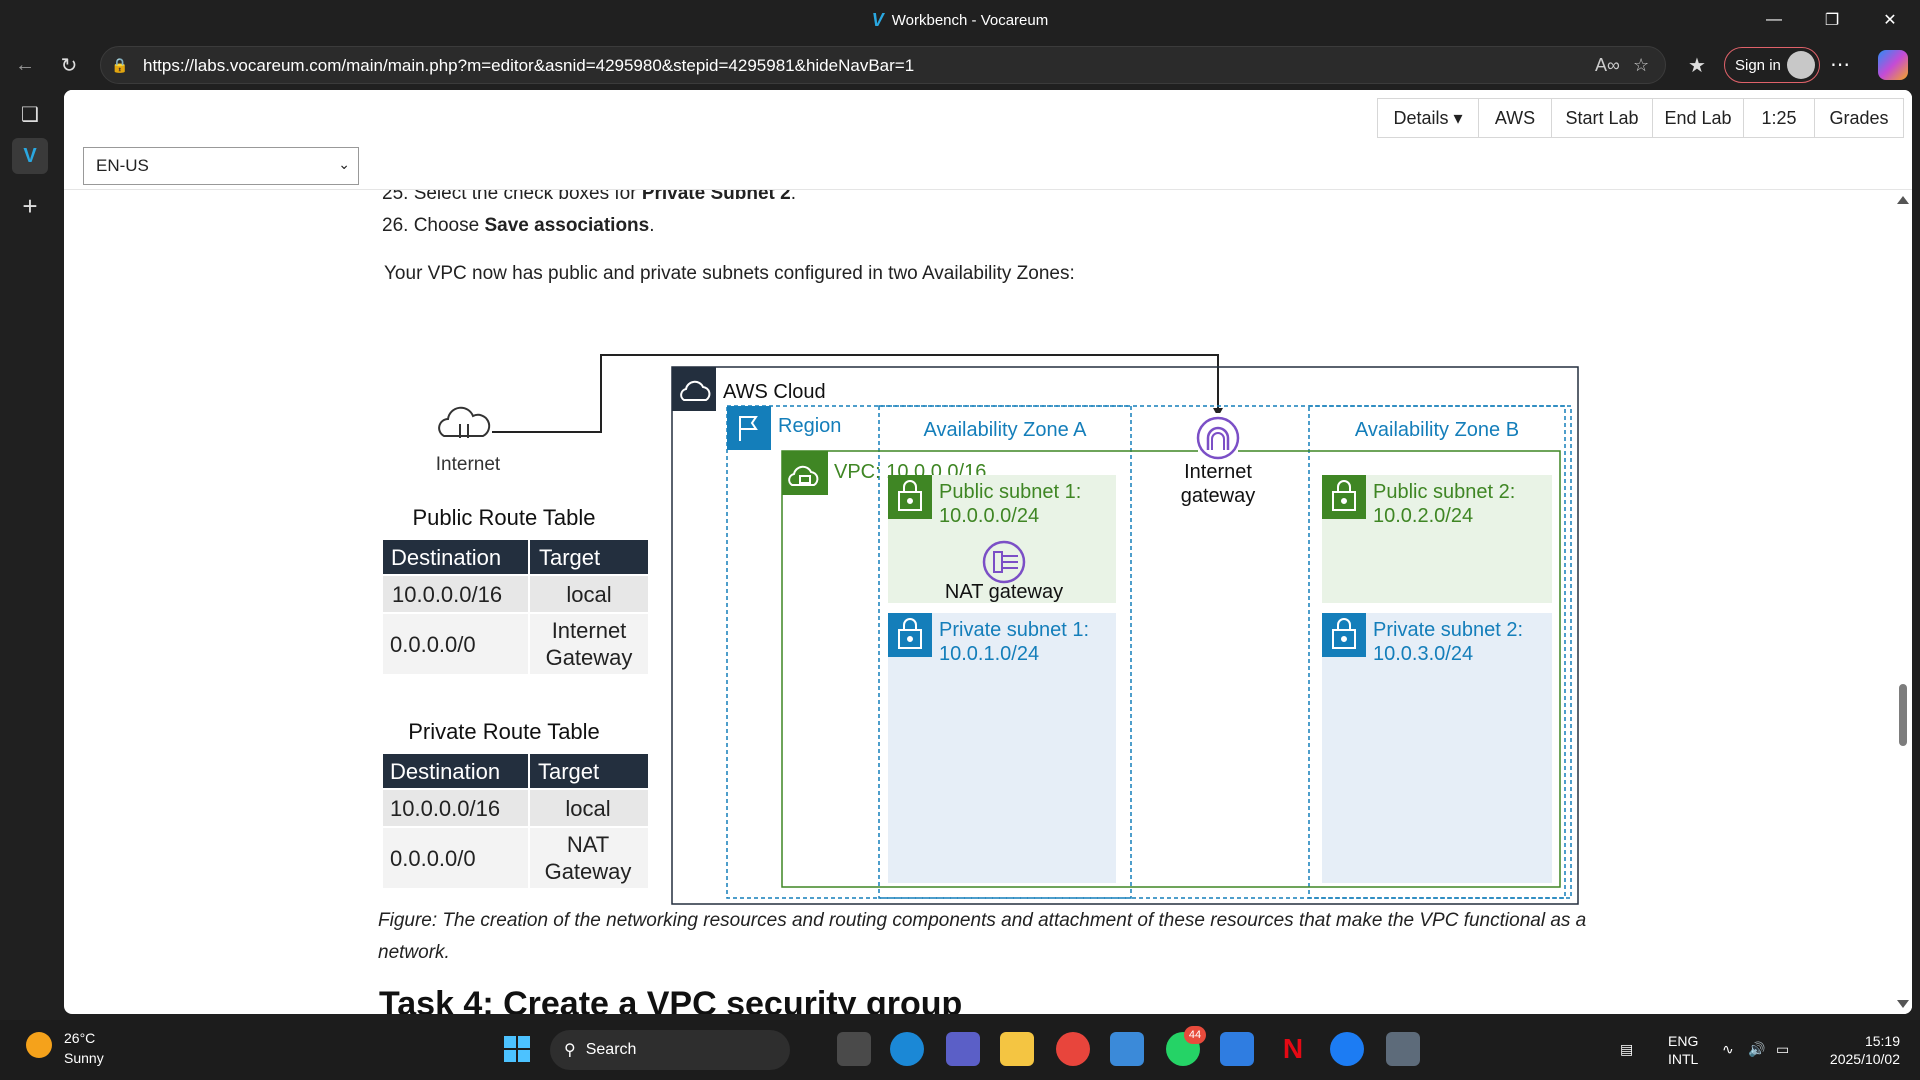  What do you see at coordinates (30, 206) in the screenshot?
I see `new-tab-icon: +` at bounding box center [30, 206].